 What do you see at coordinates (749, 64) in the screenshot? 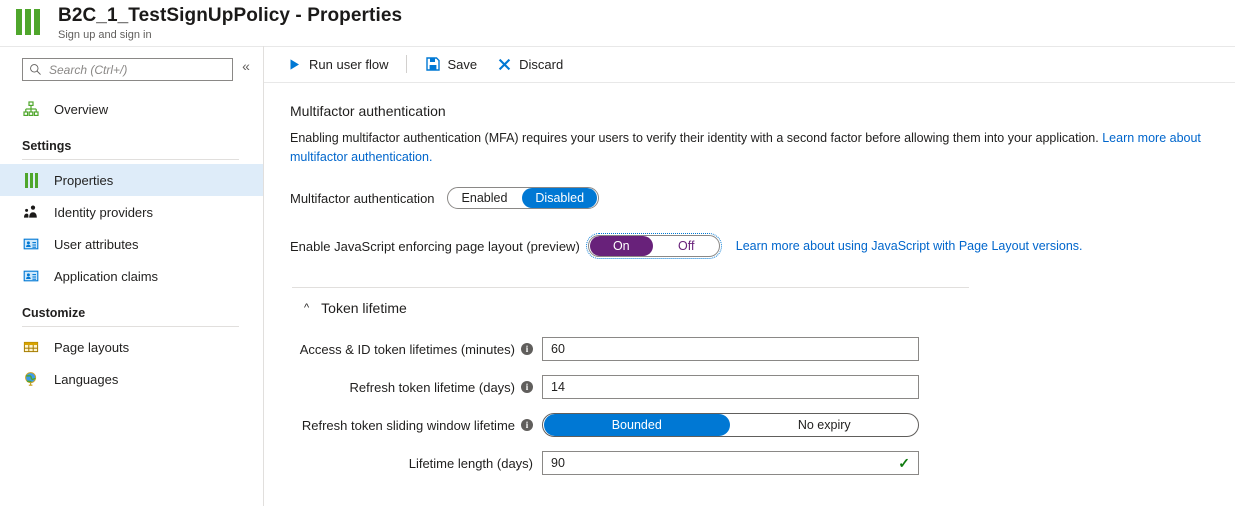
I see `command-toolbar: Run user flow Save Discard` at bounding box center [749, 64].